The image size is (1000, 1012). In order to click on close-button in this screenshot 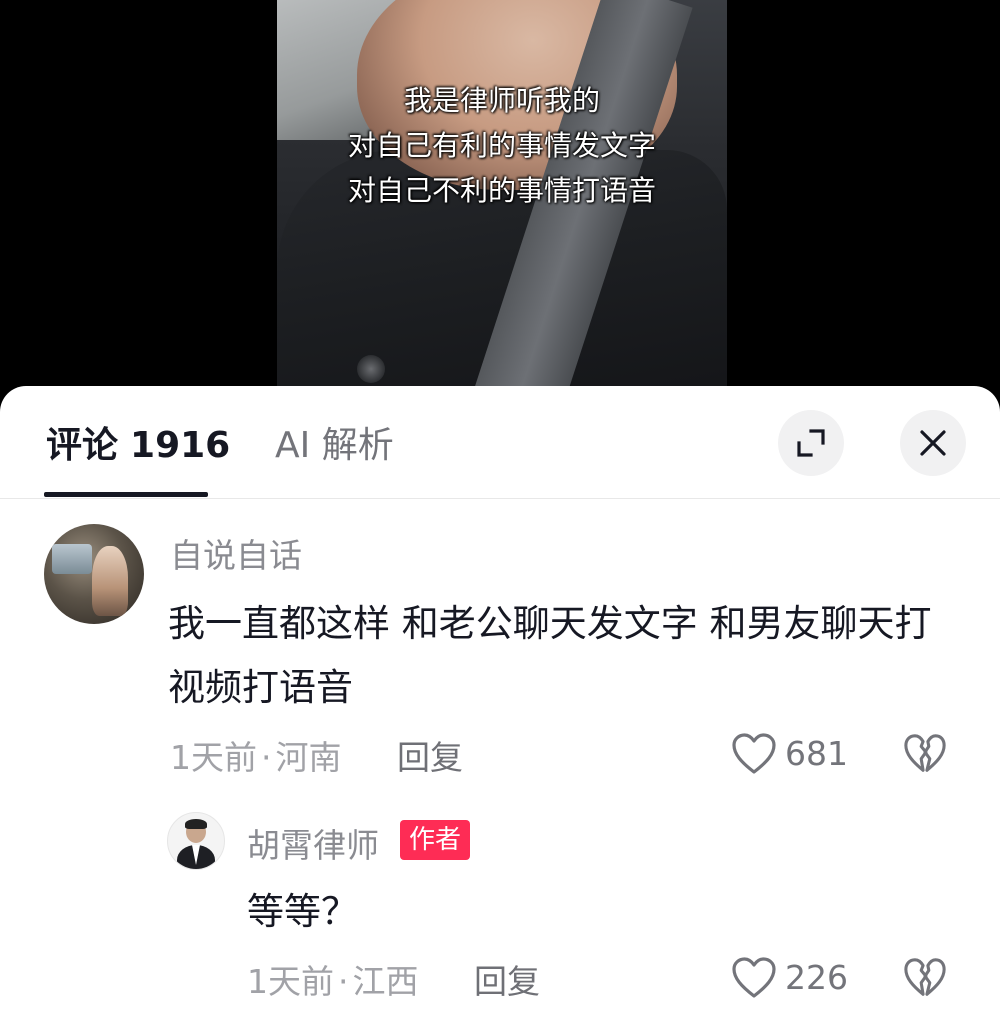, I will do `click(933, 443)`.